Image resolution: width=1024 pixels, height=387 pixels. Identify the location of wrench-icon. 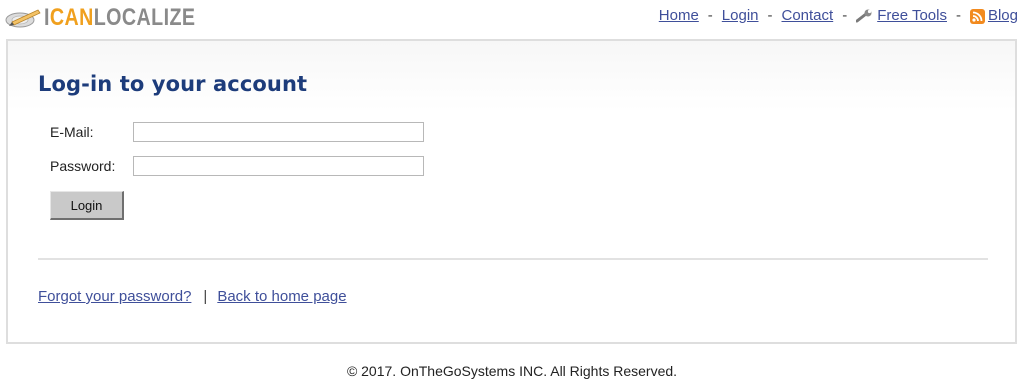
(864, 16).